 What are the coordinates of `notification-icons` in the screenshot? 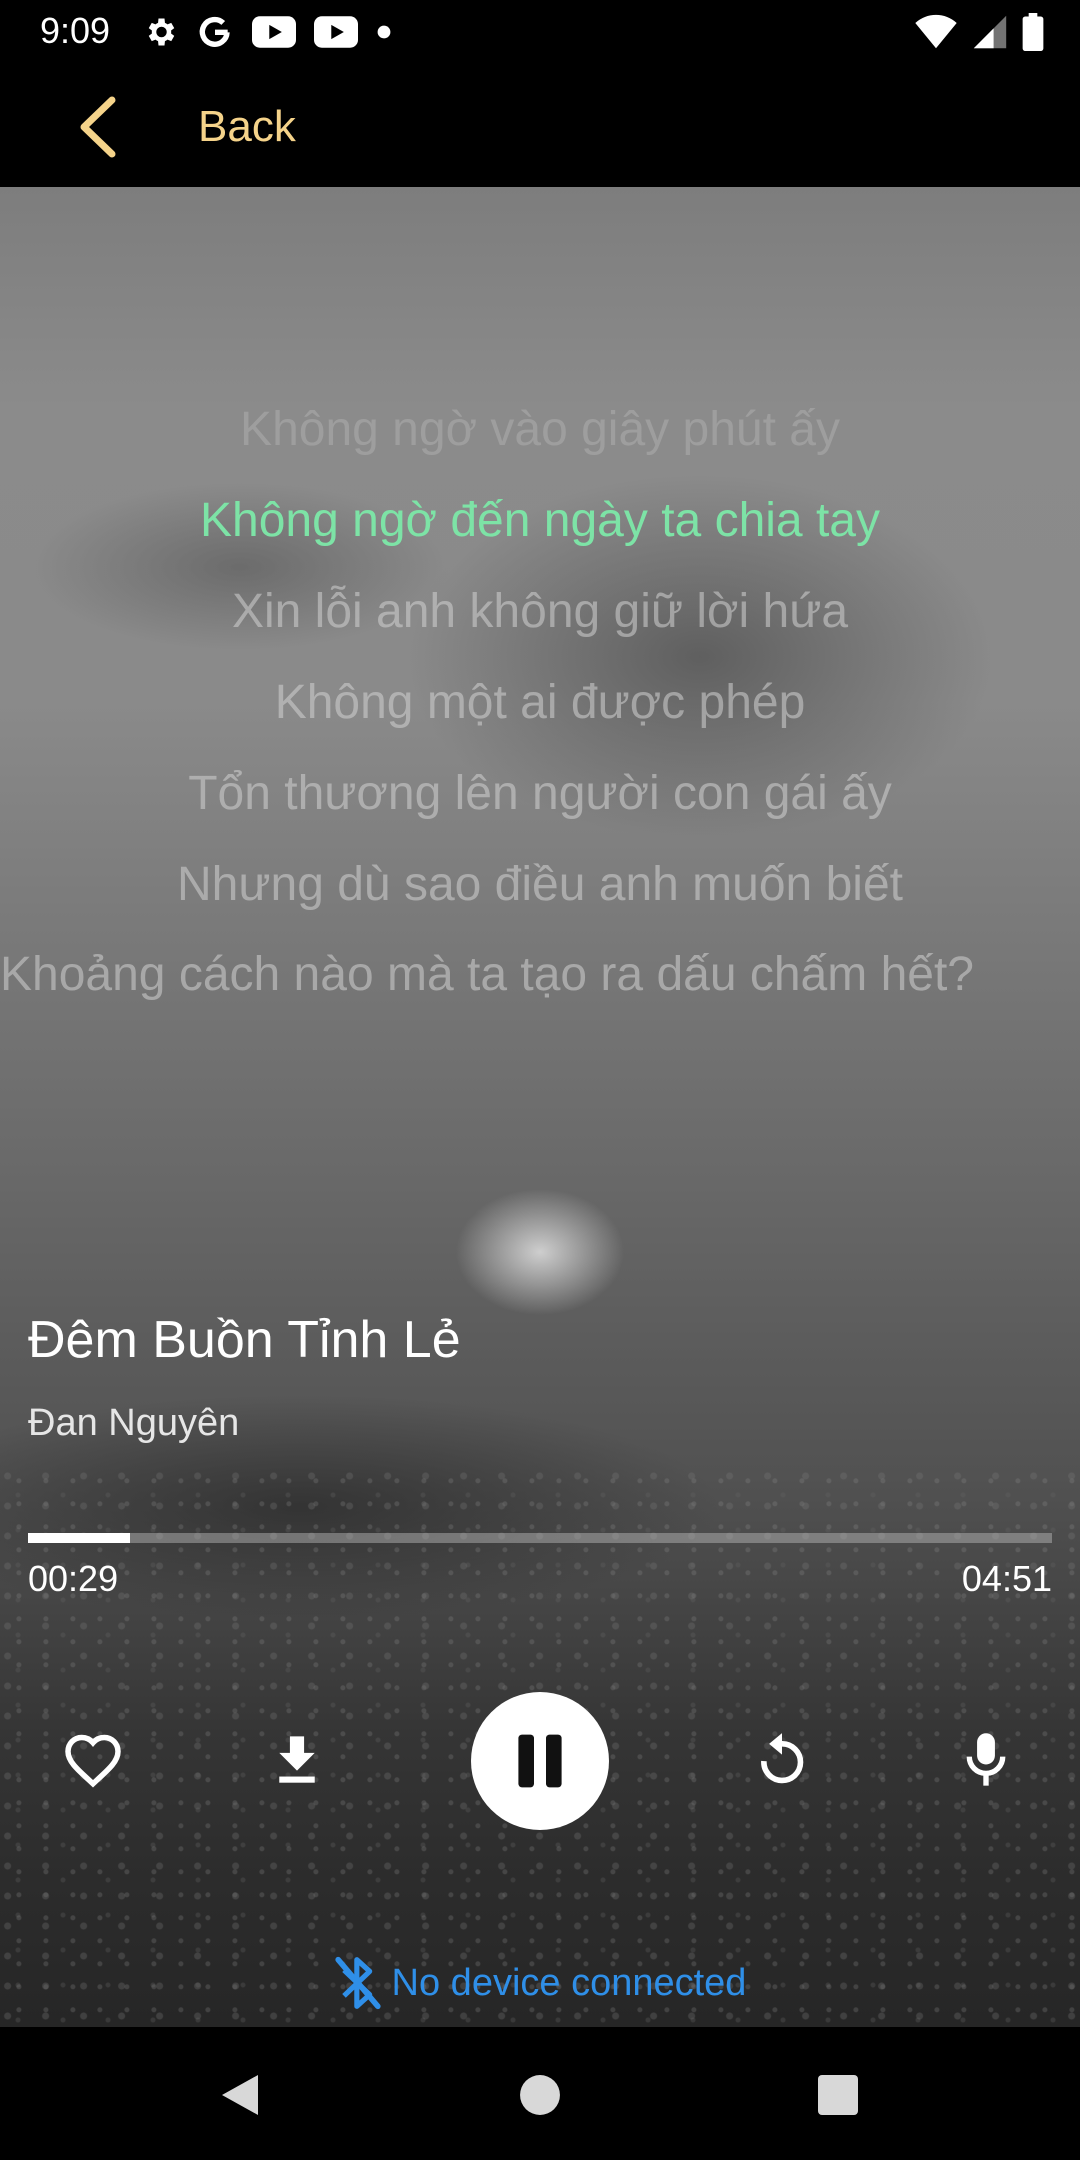 It's located at (267, 32).